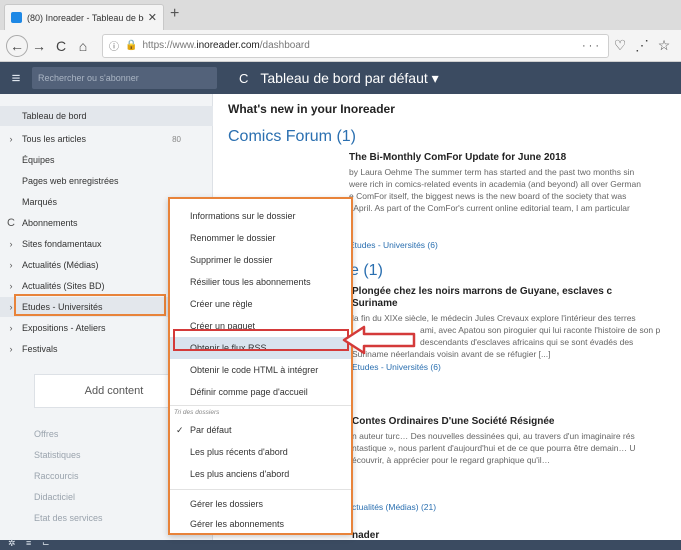 This screenshot has height=550, width=681. I want to click on sidebar-item-all-articles: › Tous les articles 80, so click(106, 139).